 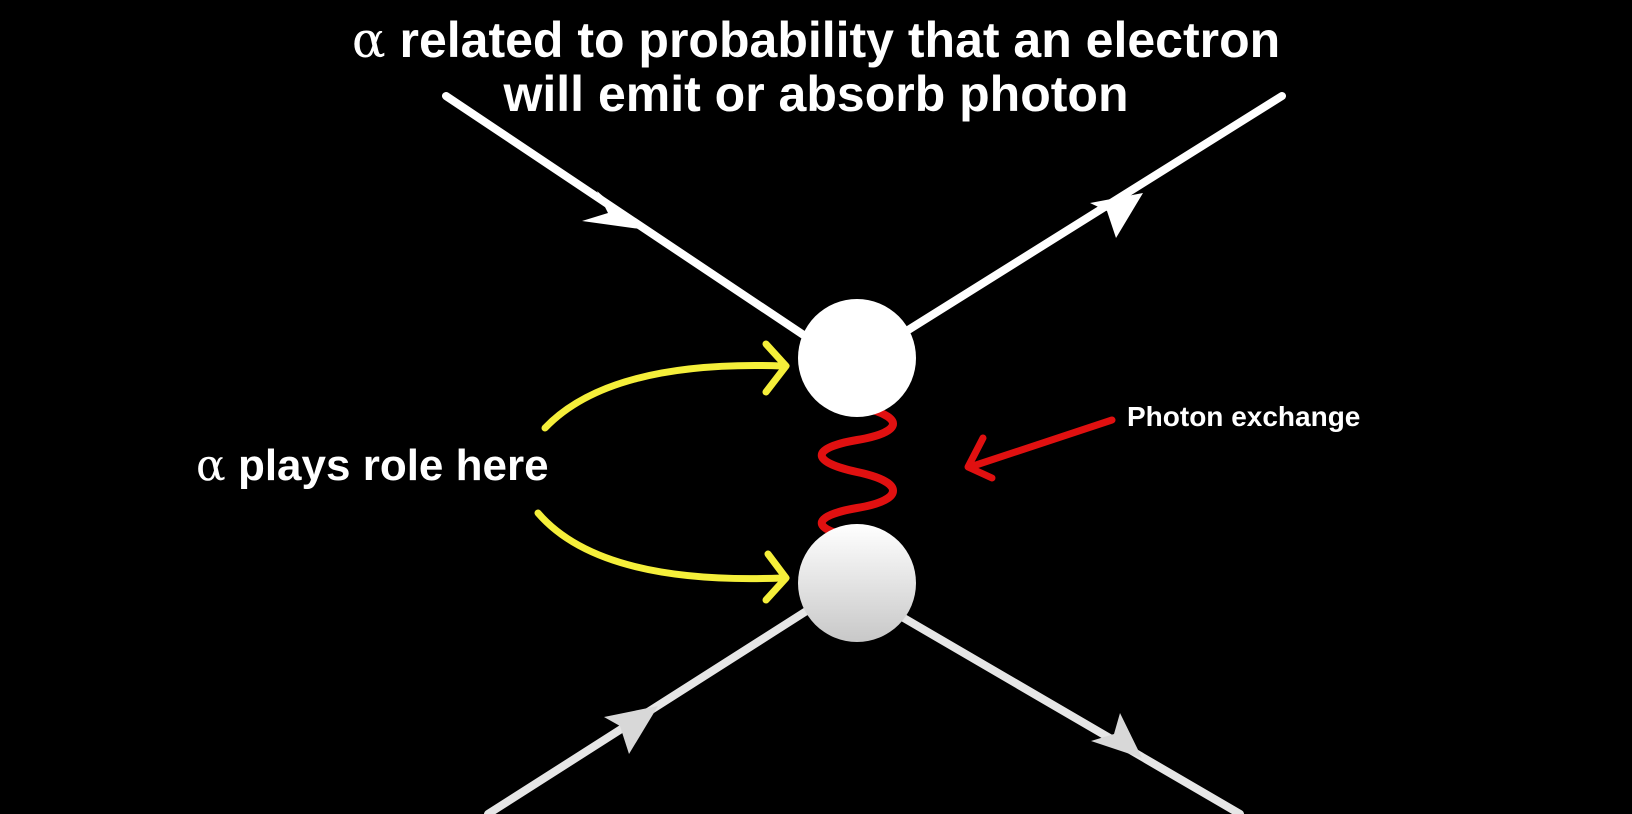 I want to click on vertex-annotation-text: plays role here, so click(x=393, y=465).